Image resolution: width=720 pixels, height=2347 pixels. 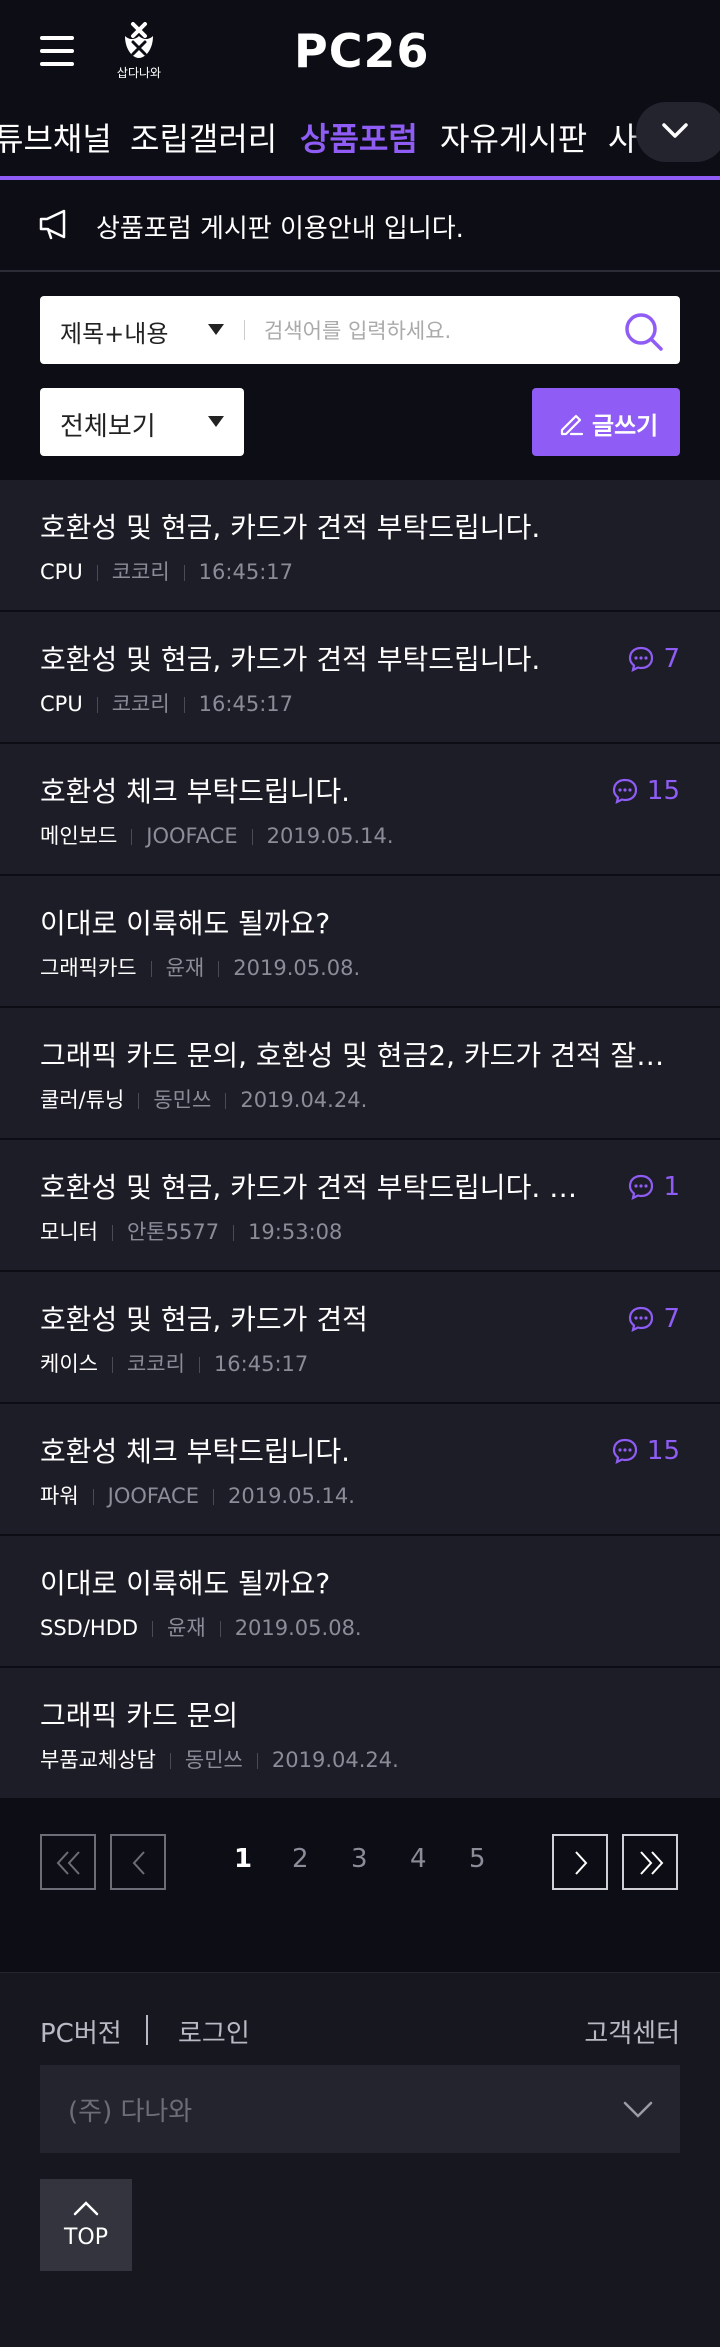 What do you see at coordinates (243, 1859) in the screenshot?
I see `page-number: 1` at bounding box center [243, 1859].